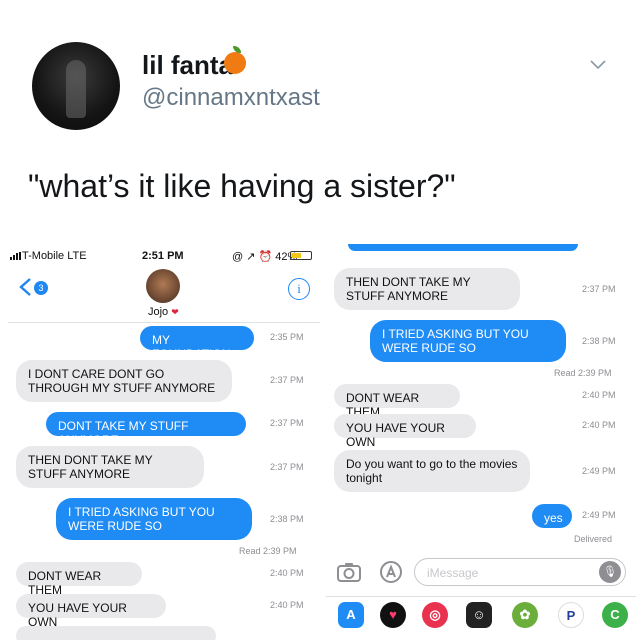  What do you see at coordinates (158, 312) in the screenshot?
I see `contact-name-text: Jojo` at bounding box center [158, 312].